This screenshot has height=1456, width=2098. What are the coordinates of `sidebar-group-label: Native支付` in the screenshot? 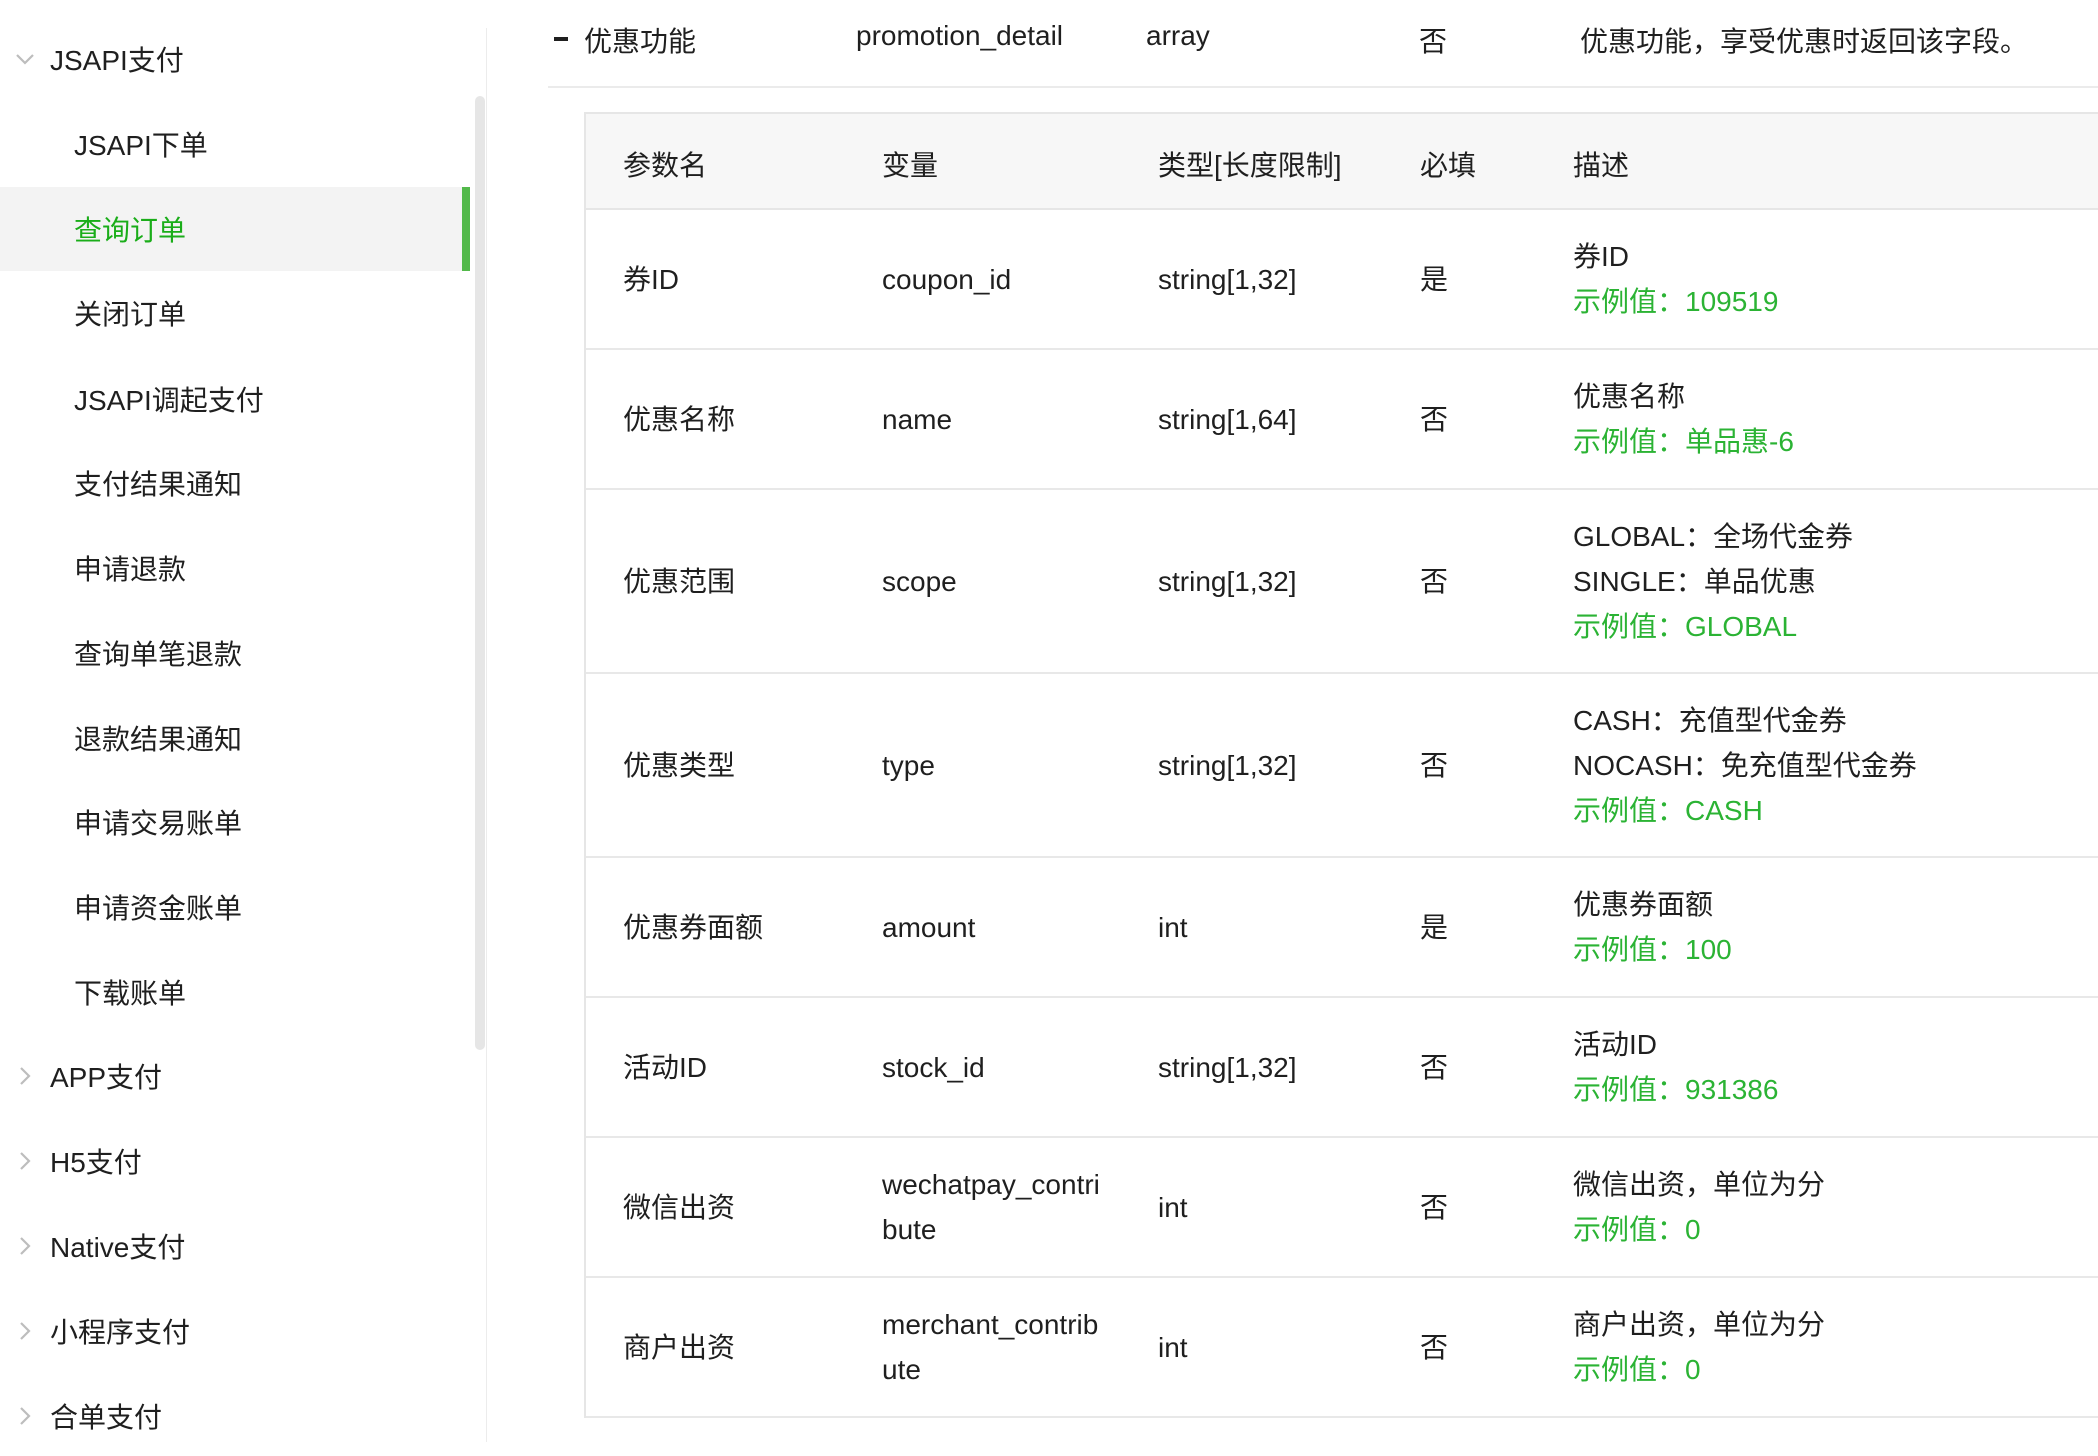 It's located at (118, 1247).